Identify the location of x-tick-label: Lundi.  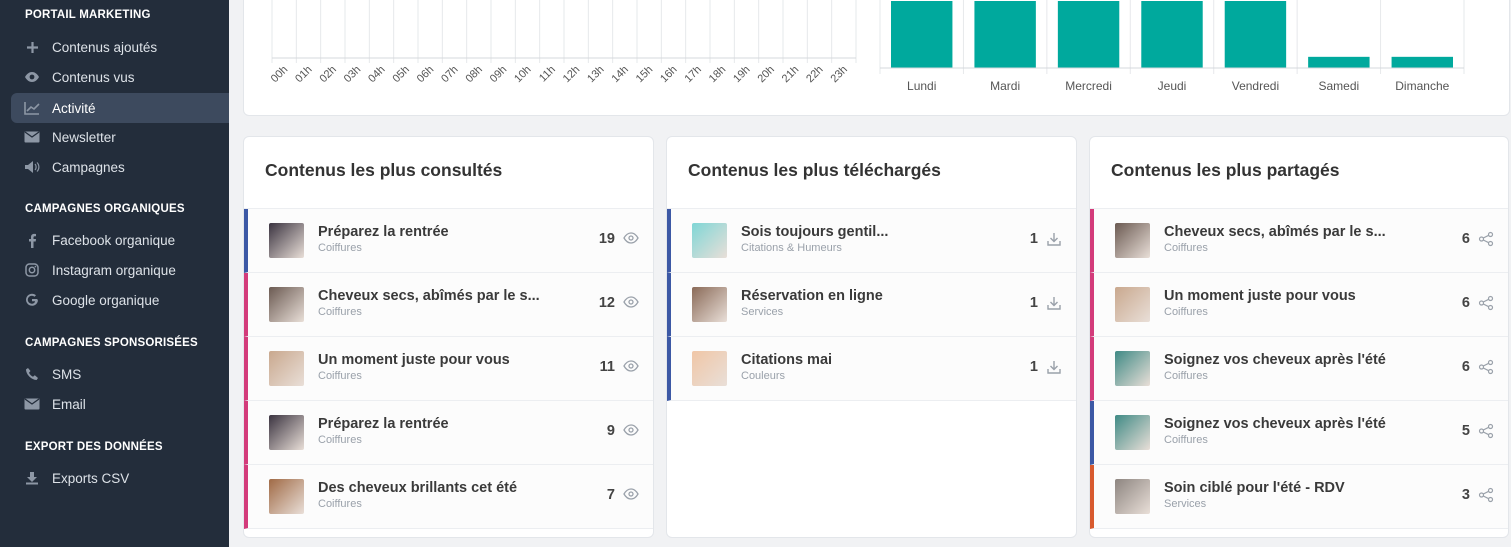
(921, 86).